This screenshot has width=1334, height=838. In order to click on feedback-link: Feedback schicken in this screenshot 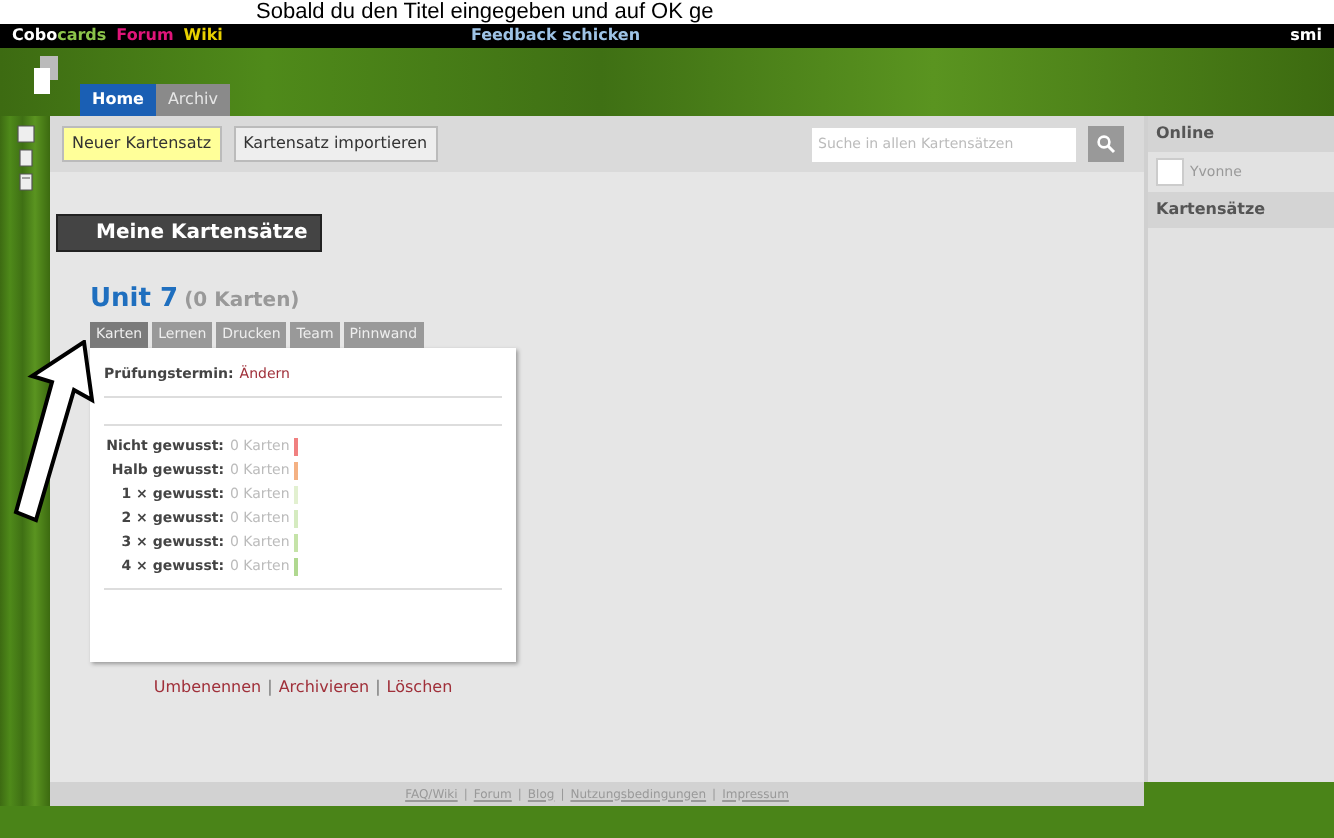, I will do `click(555, 36)`.